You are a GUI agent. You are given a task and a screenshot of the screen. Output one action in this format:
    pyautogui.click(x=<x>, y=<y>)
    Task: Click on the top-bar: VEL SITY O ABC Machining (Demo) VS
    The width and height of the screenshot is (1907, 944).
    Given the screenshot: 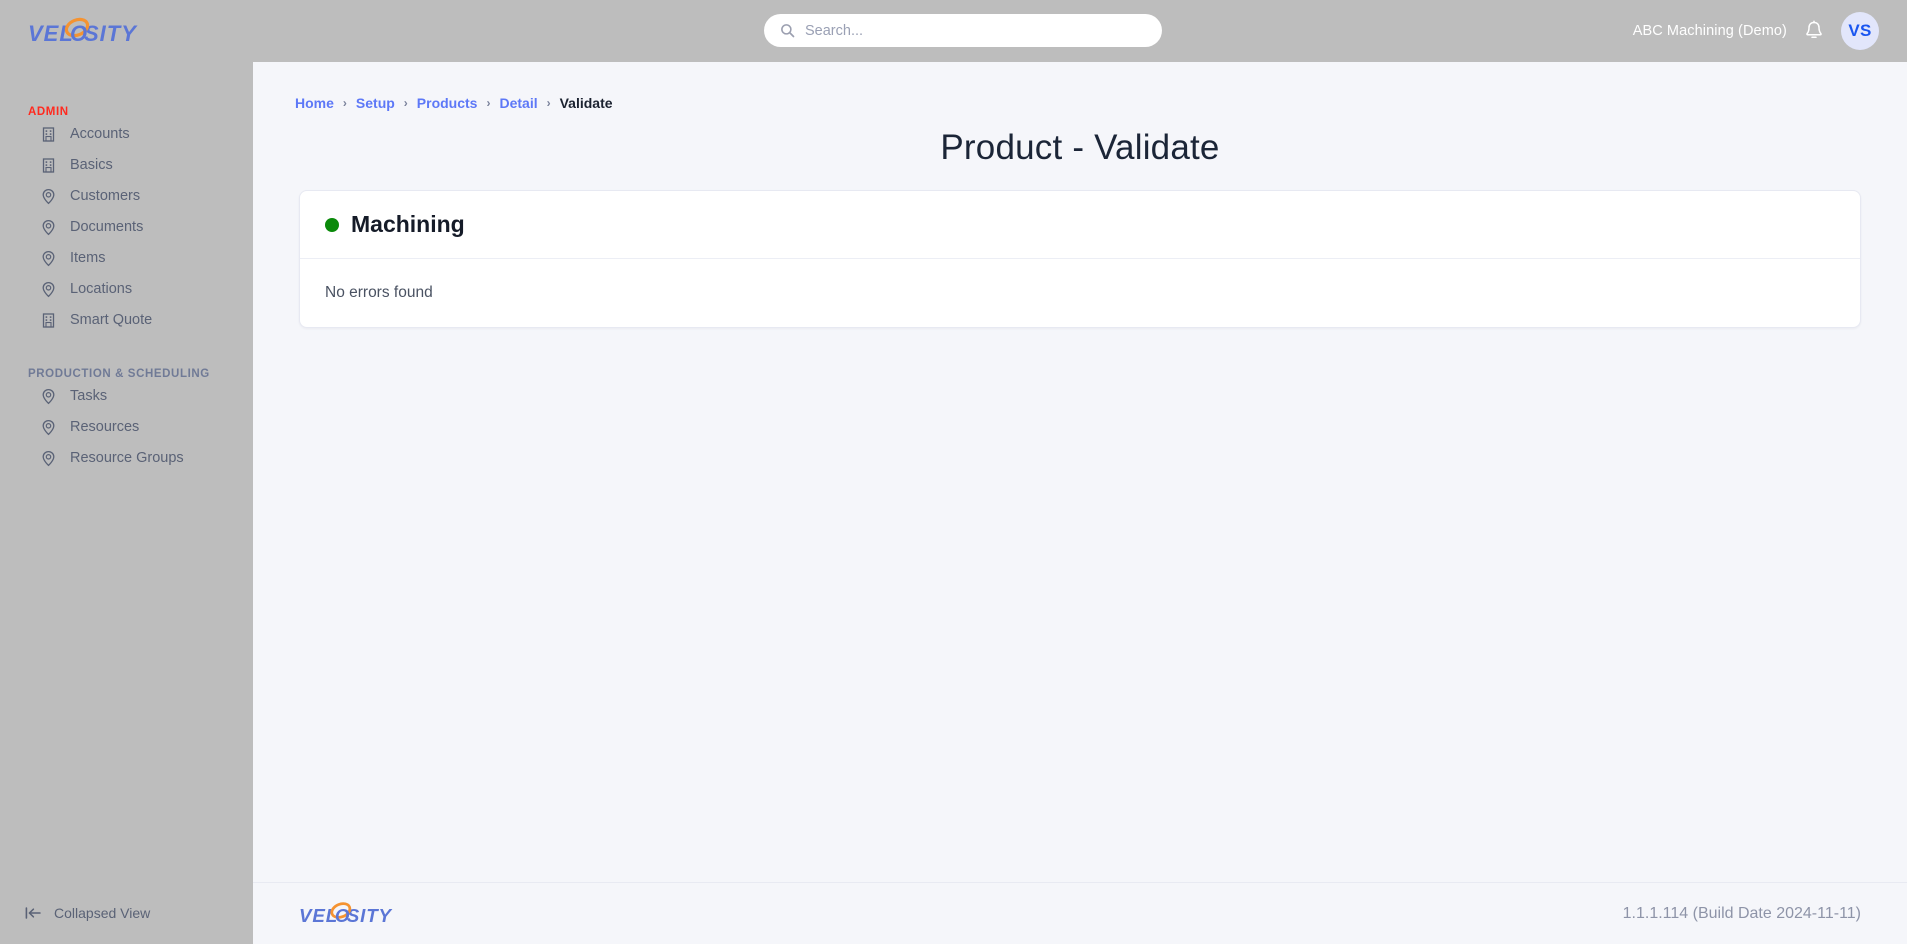 What is the action you would take?
    pyautogui.click(x=953, y=31)
    